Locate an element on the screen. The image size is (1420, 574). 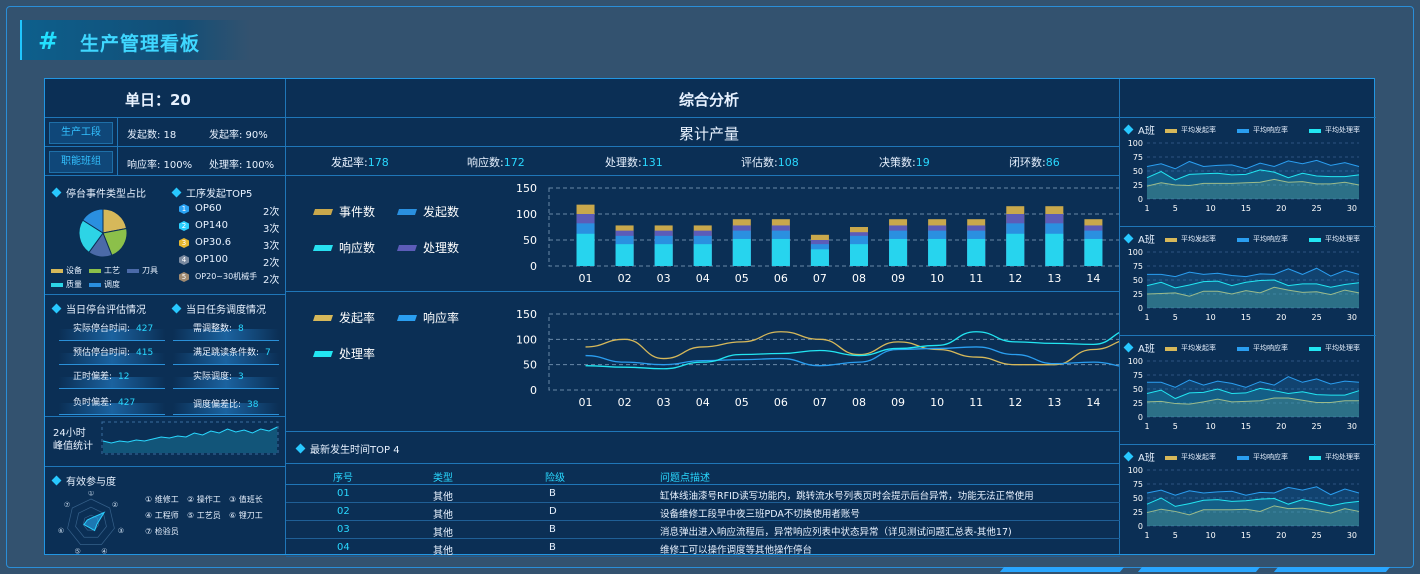
dispatch-value: 8 is located at coordinates (241, 329).